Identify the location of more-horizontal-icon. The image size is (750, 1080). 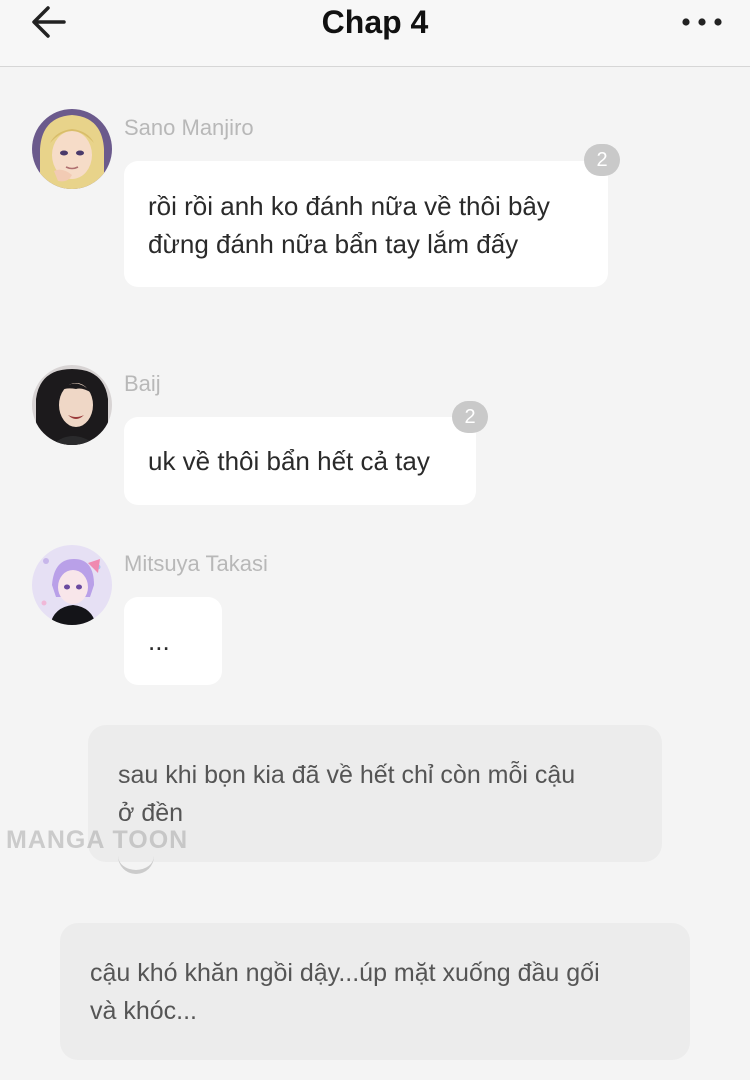
(702, 22).